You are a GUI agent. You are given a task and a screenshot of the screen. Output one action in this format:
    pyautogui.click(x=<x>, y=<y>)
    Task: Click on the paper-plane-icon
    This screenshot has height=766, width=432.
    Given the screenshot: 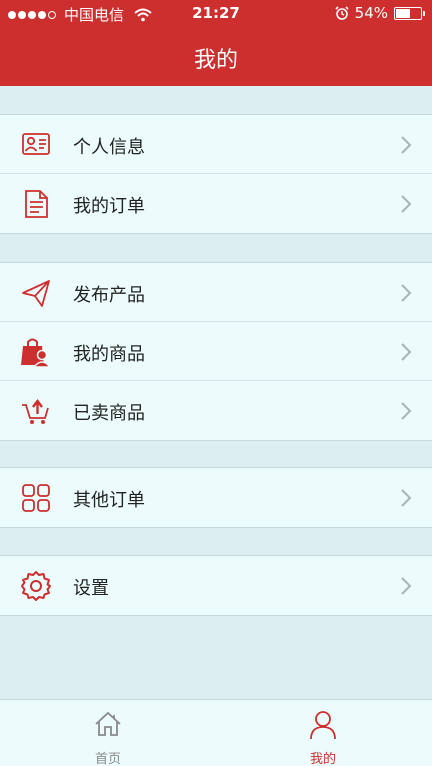 What is the action you would take?
    pyautogui.click(x=36, y=293)
    